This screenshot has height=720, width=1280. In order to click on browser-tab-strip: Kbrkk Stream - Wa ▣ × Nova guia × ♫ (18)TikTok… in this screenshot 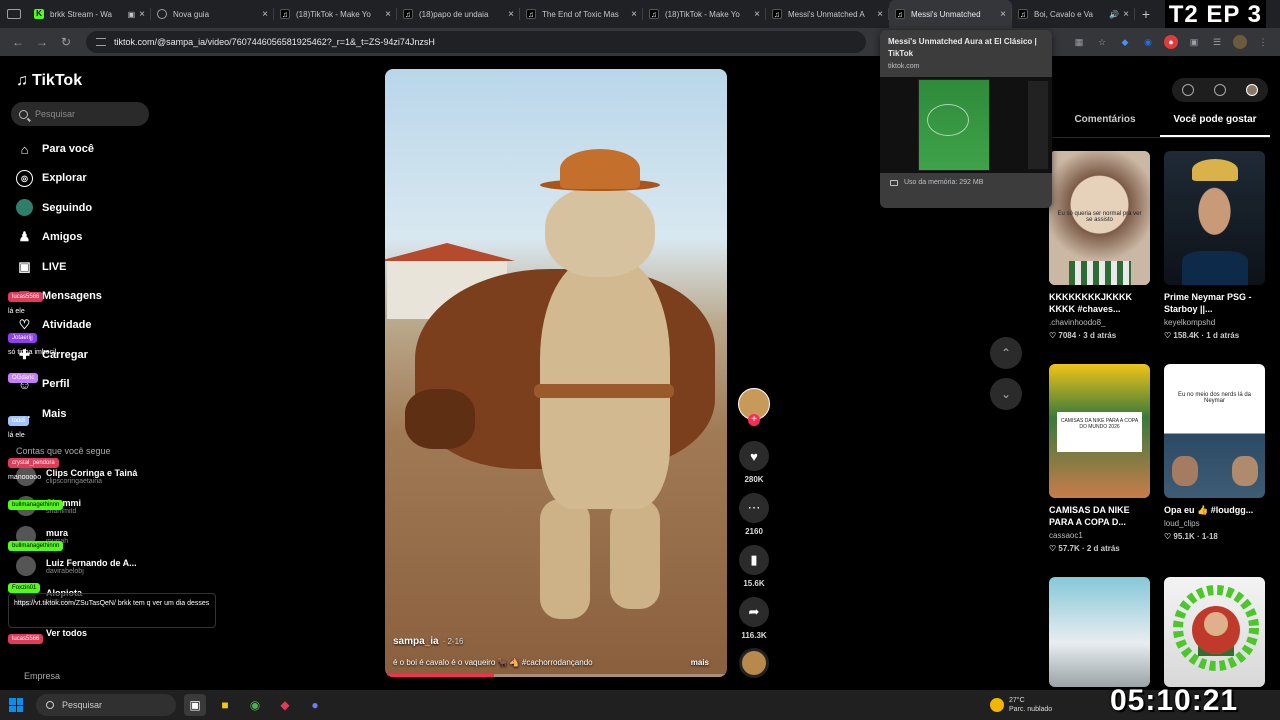, I will do `click(640, 14)`.